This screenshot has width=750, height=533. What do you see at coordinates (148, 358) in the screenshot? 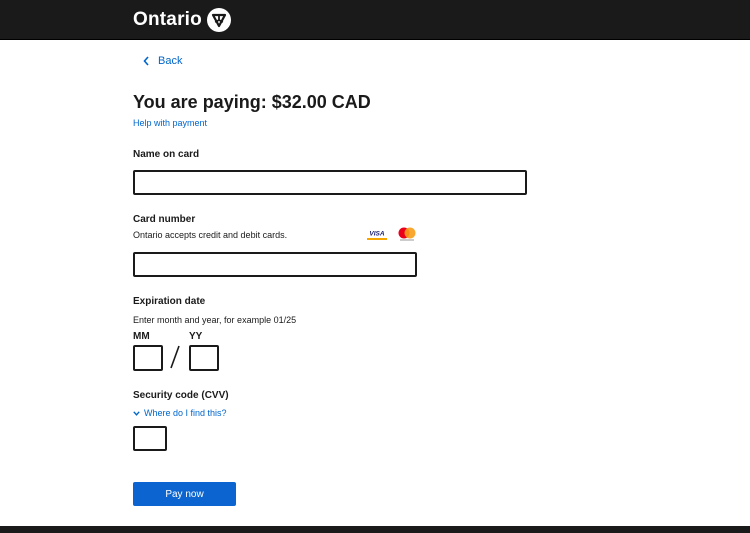
I see `expiry-month-input` at bounding box center [148, 358].